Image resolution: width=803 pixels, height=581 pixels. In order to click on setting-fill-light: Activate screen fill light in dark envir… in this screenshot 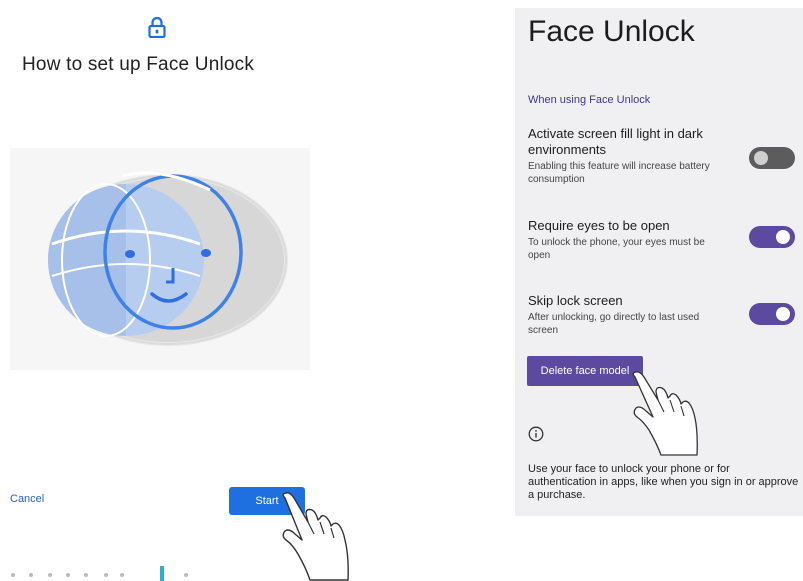, I will do `click(628, 156)`.